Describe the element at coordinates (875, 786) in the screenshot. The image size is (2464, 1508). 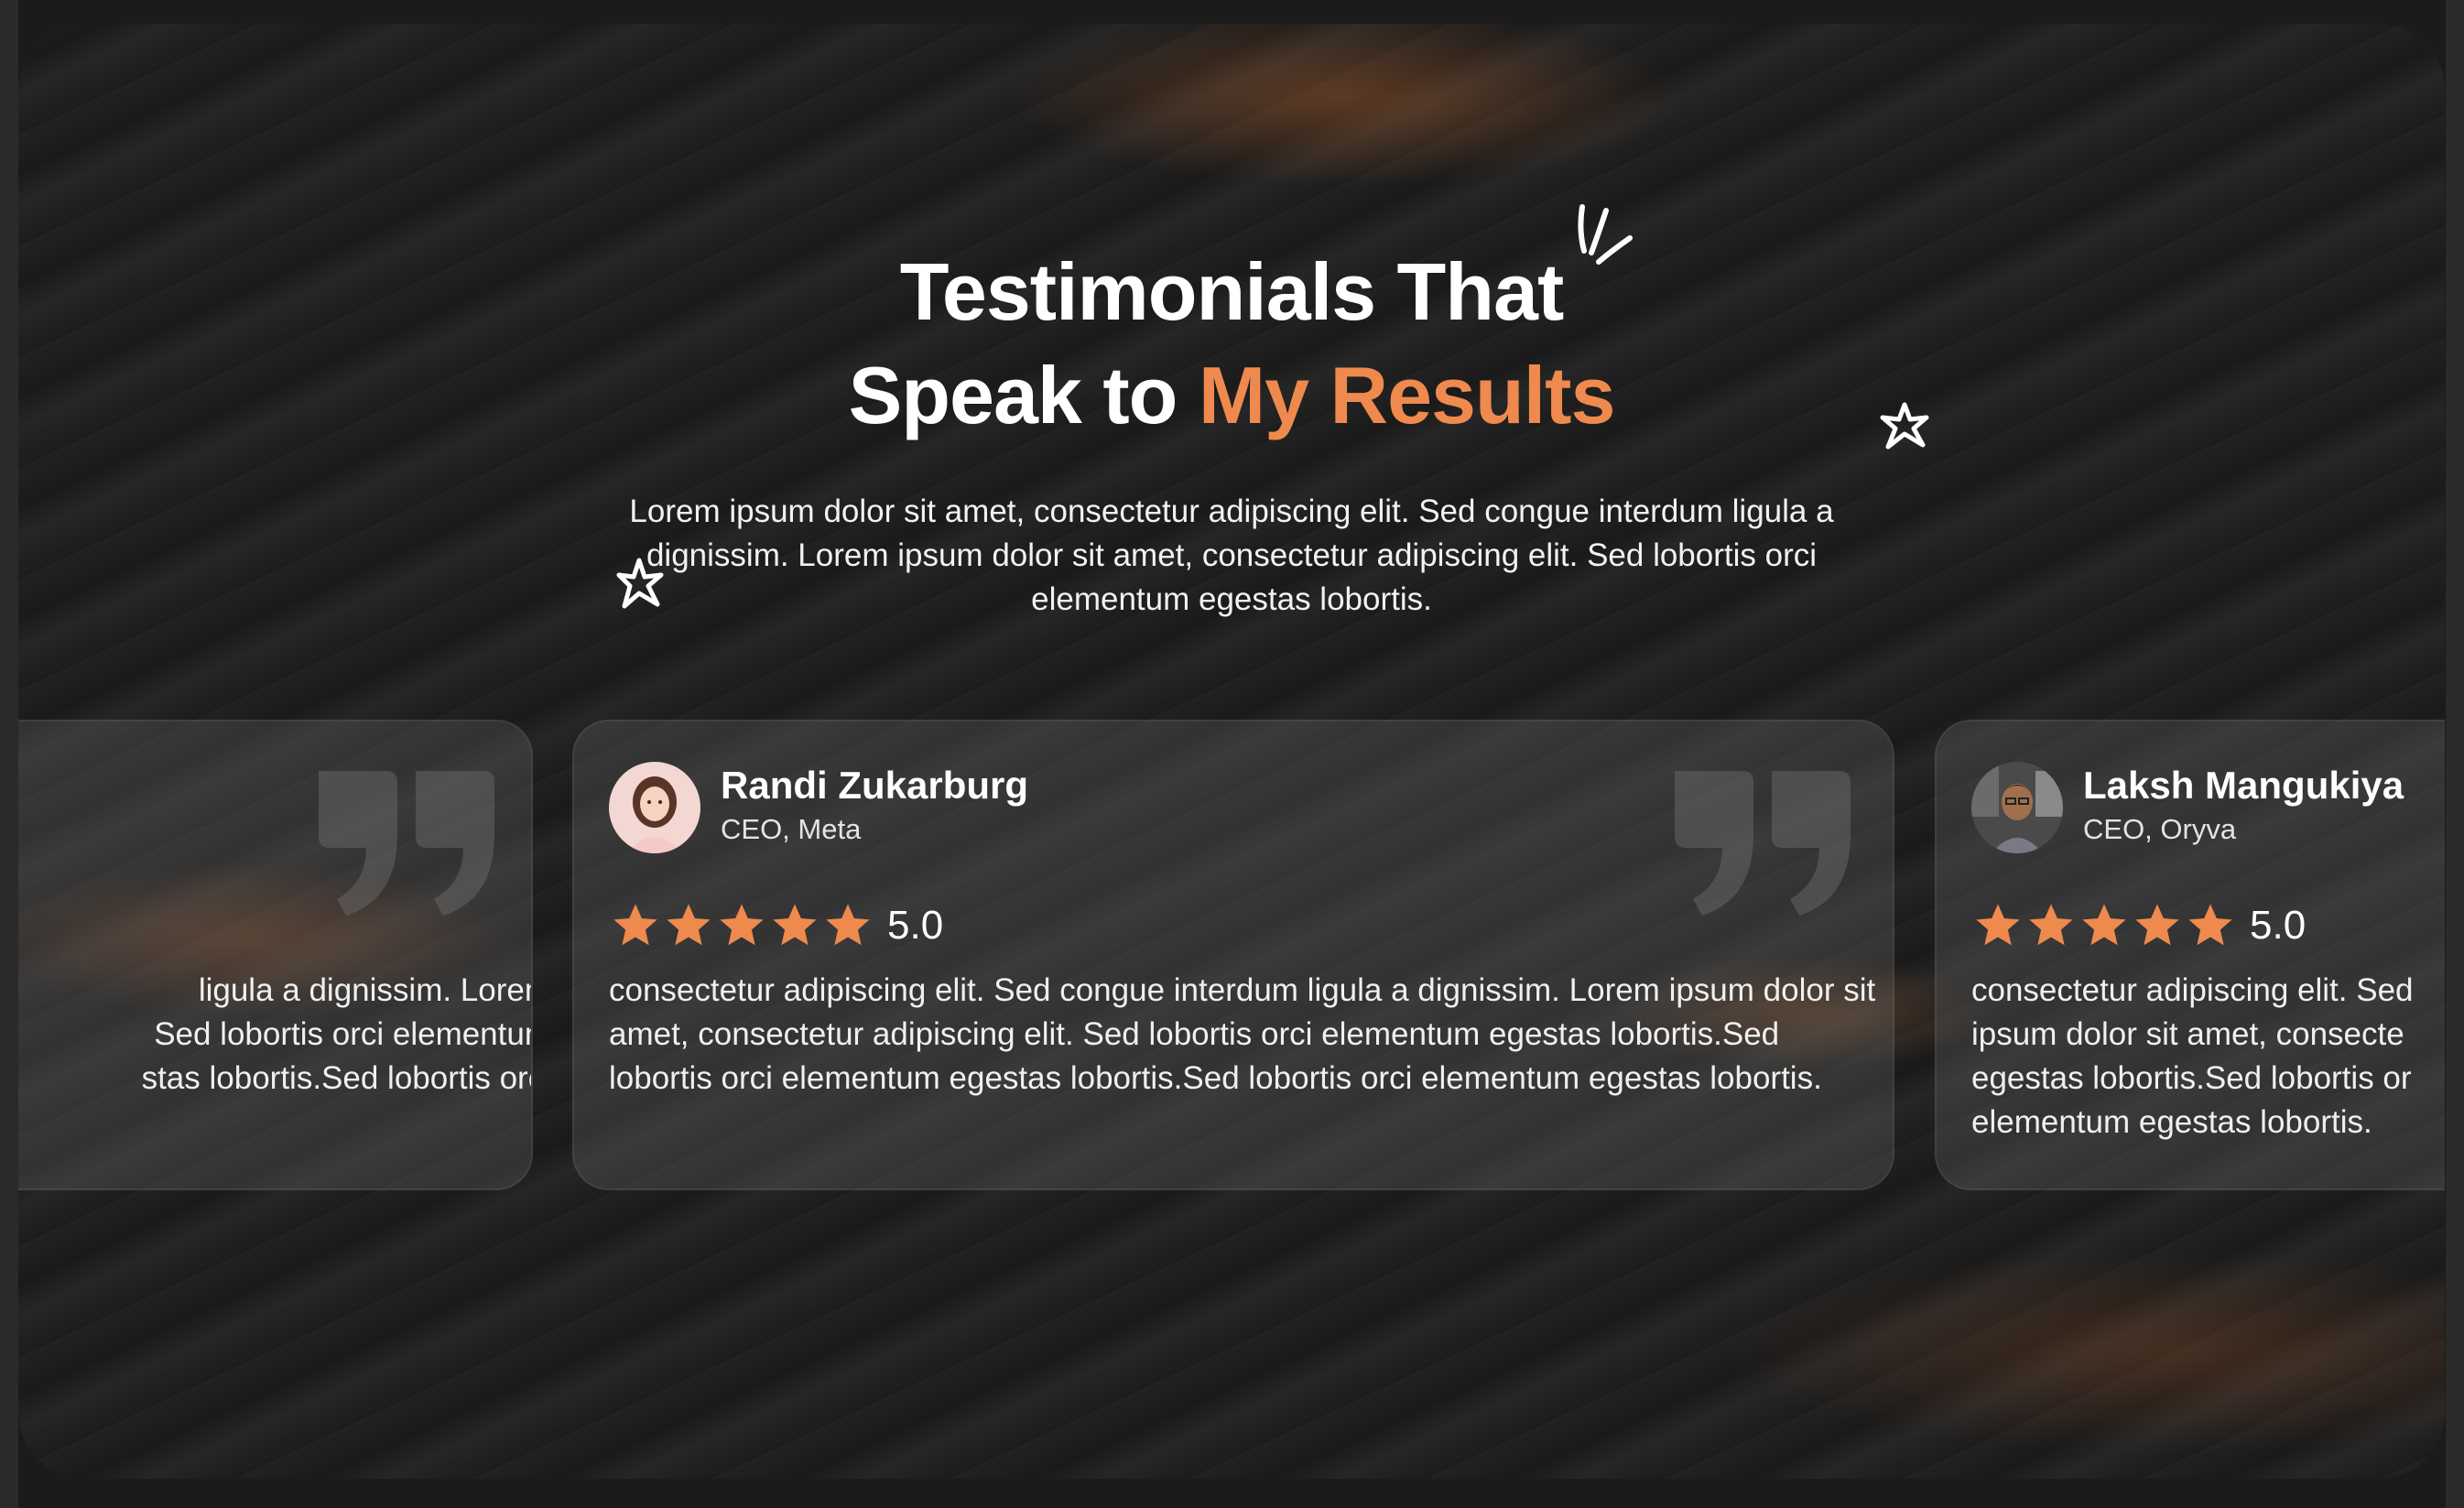
I see `reviewer-name: Randi Zukarburg` at that location.